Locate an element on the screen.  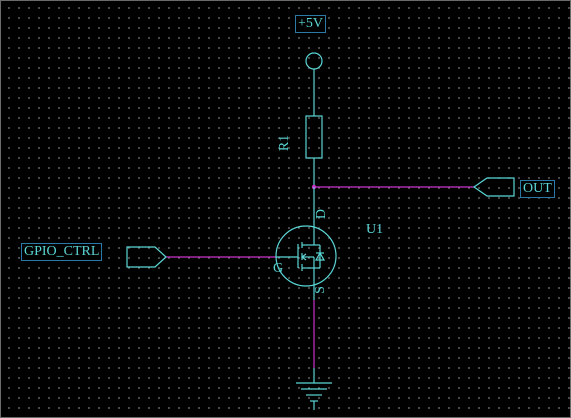
pin-gate-label: G is located at coordinates (278, 268).